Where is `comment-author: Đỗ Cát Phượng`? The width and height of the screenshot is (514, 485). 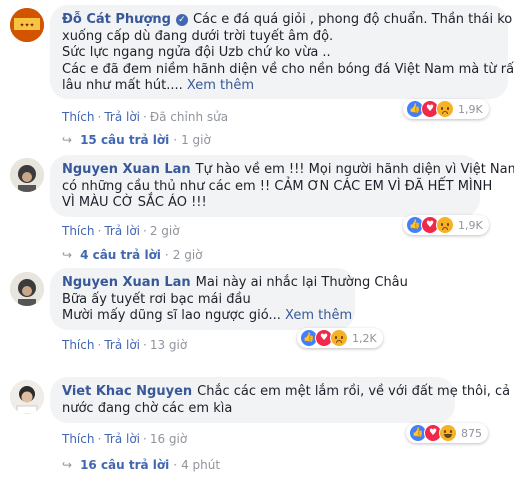
comment-author: Đỗ Cát Phượng is located at coordinates (116, 19).